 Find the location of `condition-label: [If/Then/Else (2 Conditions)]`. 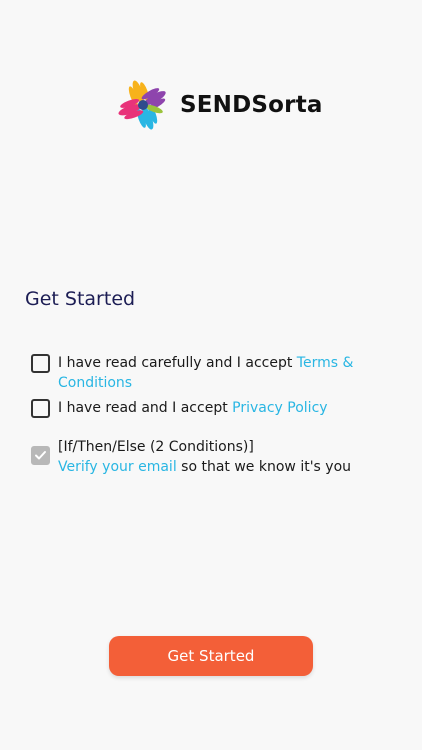

condition-label: [If/Then/Else (2 Conditions)] is located at coordinates (156, 447).